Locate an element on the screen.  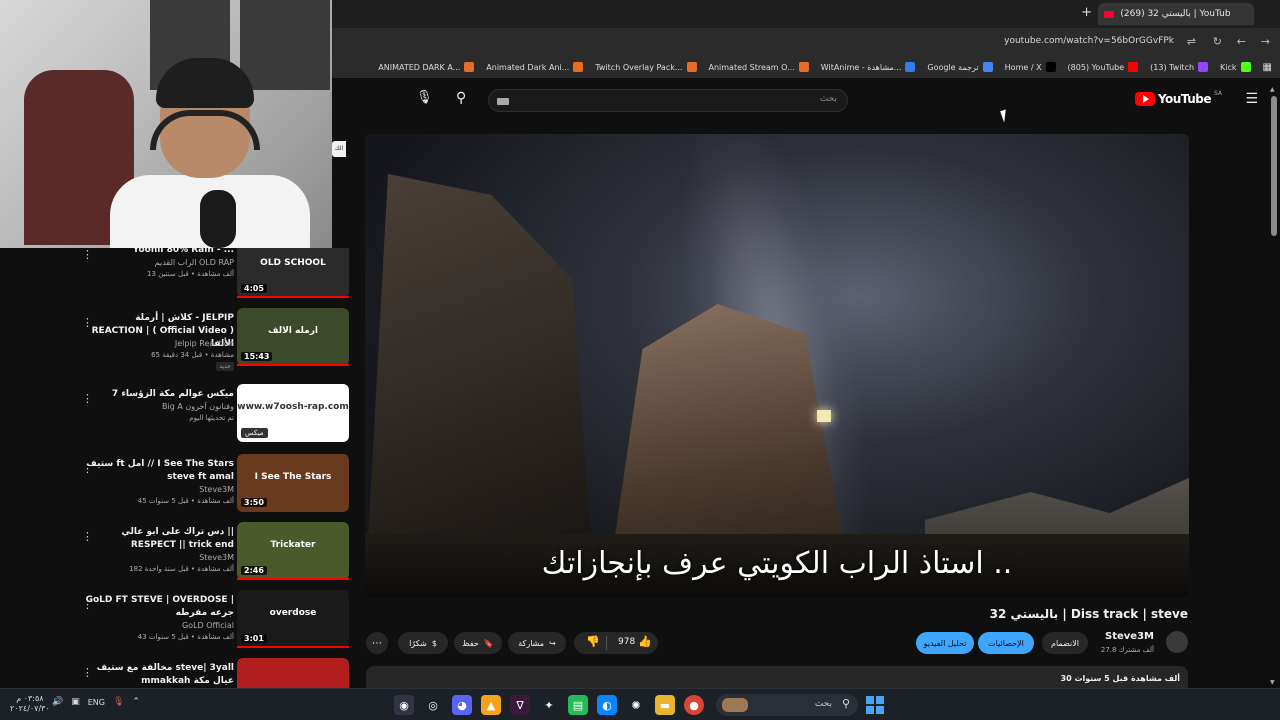
page-scrollbar: ▲ ▼ is located at coordinates (1274, 386).